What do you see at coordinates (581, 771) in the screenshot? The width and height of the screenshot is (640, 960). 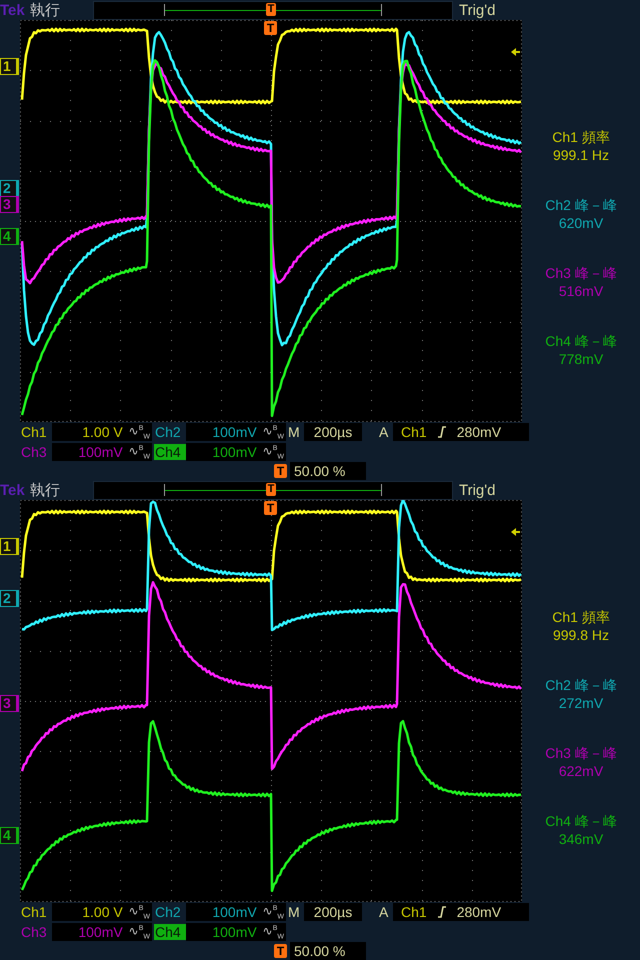 I see `measurement-value: 622mV` at bounding box center [581, 771].